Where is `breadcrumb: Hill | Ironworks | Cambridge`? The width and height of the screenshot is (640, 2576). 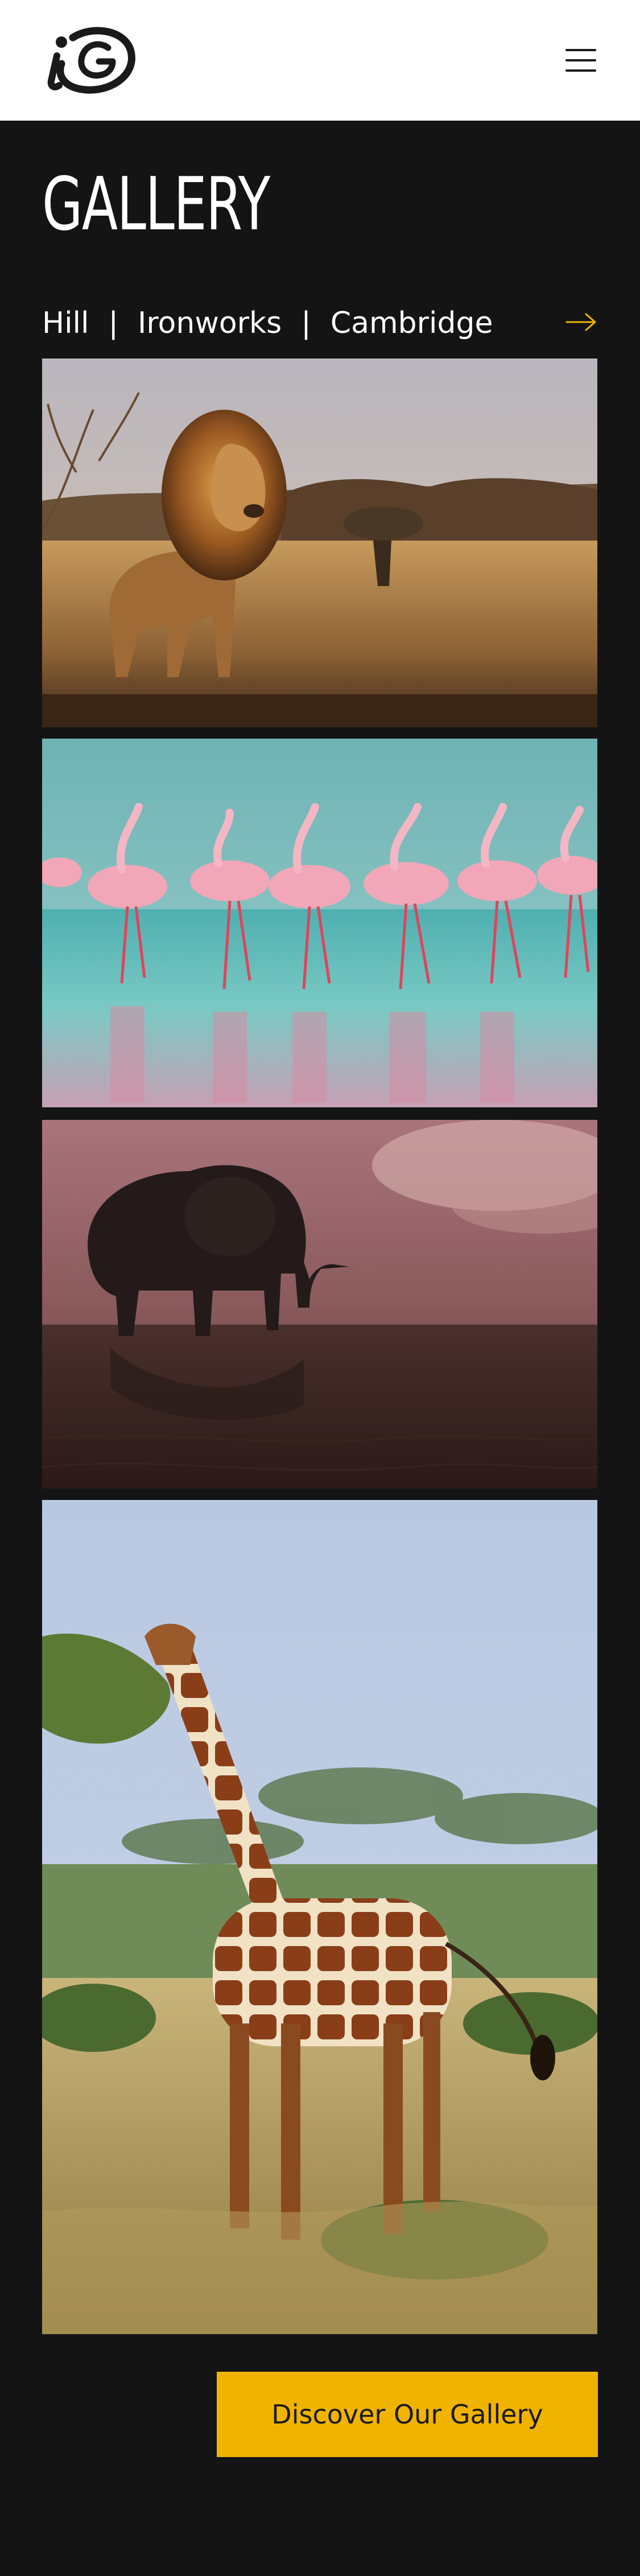 breadcrumb: Hill | Ironworks | Cambridge is located at coordinates (267, 323).